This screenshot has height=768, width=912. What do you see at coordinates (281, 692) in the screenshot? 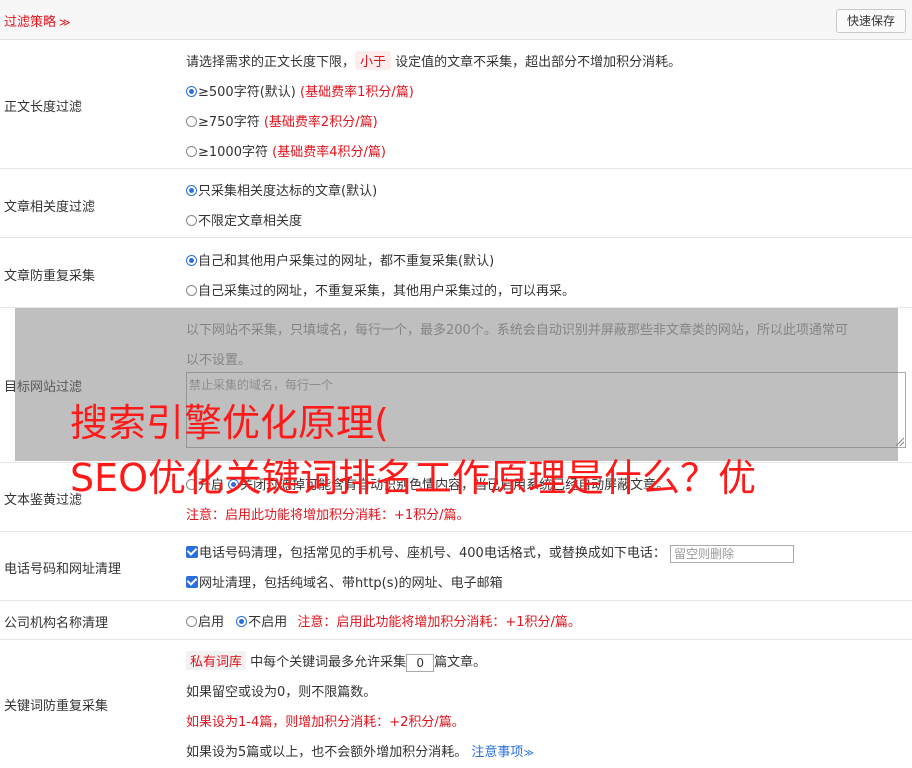
I see `keyword-line-2: 如果留空或设为0，则不限篇数。` at bounding box center [281, 692].